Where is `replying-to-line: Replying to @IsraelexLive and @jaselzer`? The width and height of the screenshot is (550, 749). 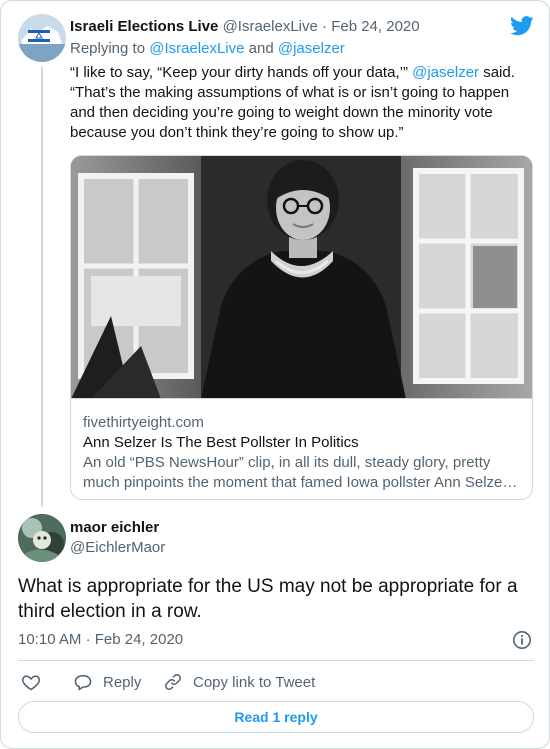
replying-to-line: Replying to @IsraelexLive and @jaselzer is located at coordinates (207, 49).